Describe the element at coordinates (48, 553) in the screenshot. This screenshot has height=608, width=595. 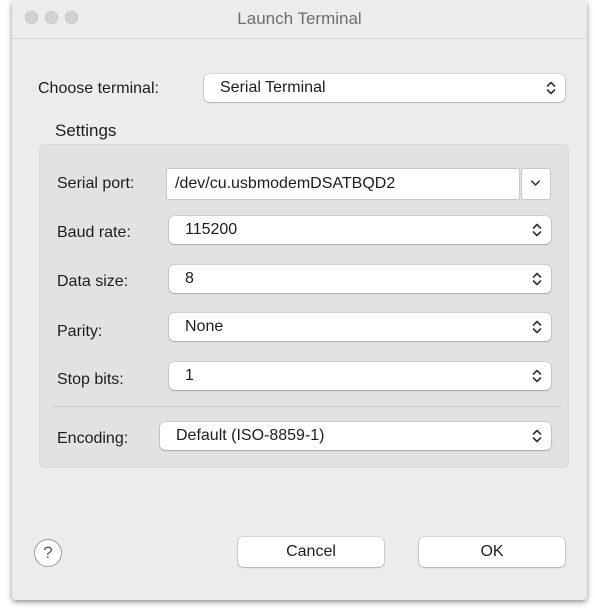
I see `help-icon: ?` at that location.